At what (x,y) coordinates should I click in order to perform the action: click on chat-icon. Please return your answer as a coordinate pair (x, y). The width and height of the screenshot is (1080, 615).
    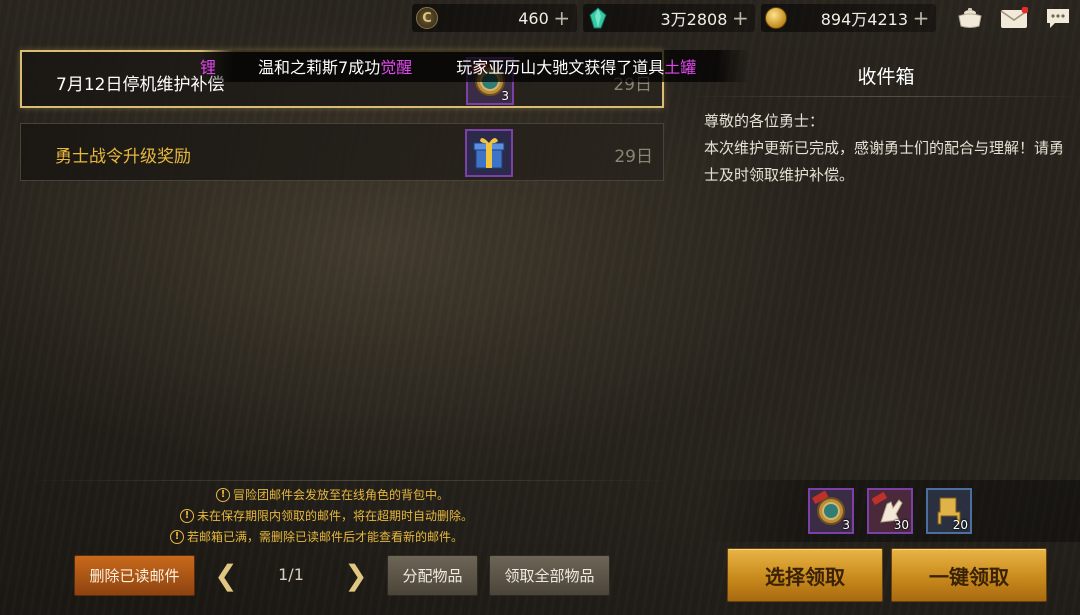
    Looking at the image, I should click on (1058, 18).